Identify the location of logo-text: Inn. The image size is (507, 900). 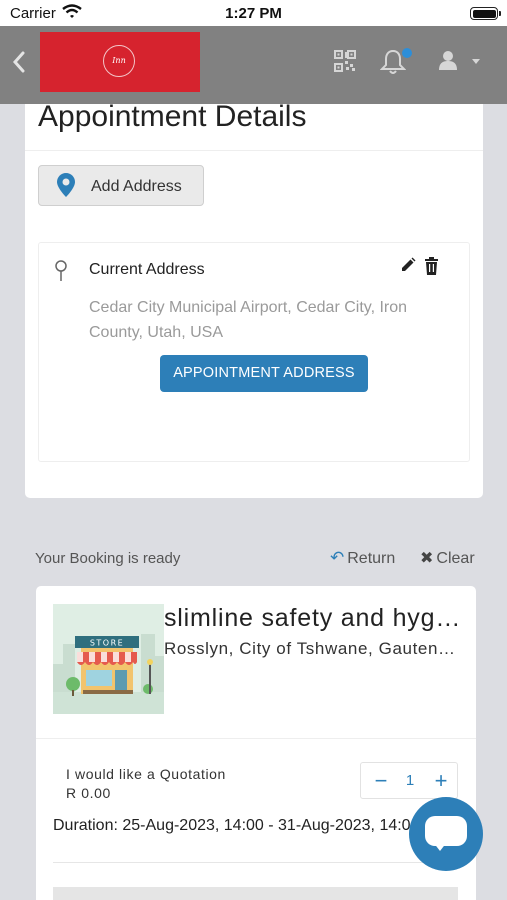
(119, 60).